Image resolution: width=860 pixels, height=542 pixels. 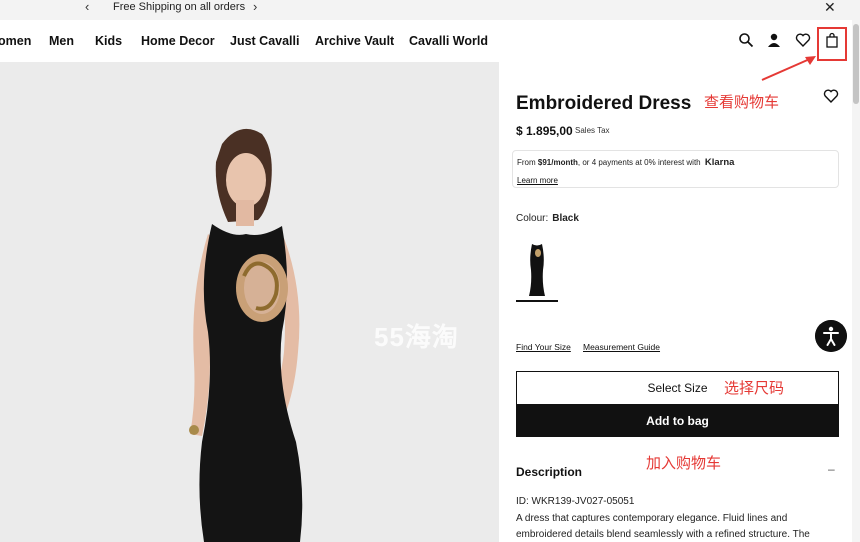 What do you see at coordinates (803, 40) in the screenshot?
I see `wishlist-icon` at bounding box center [803, 40].